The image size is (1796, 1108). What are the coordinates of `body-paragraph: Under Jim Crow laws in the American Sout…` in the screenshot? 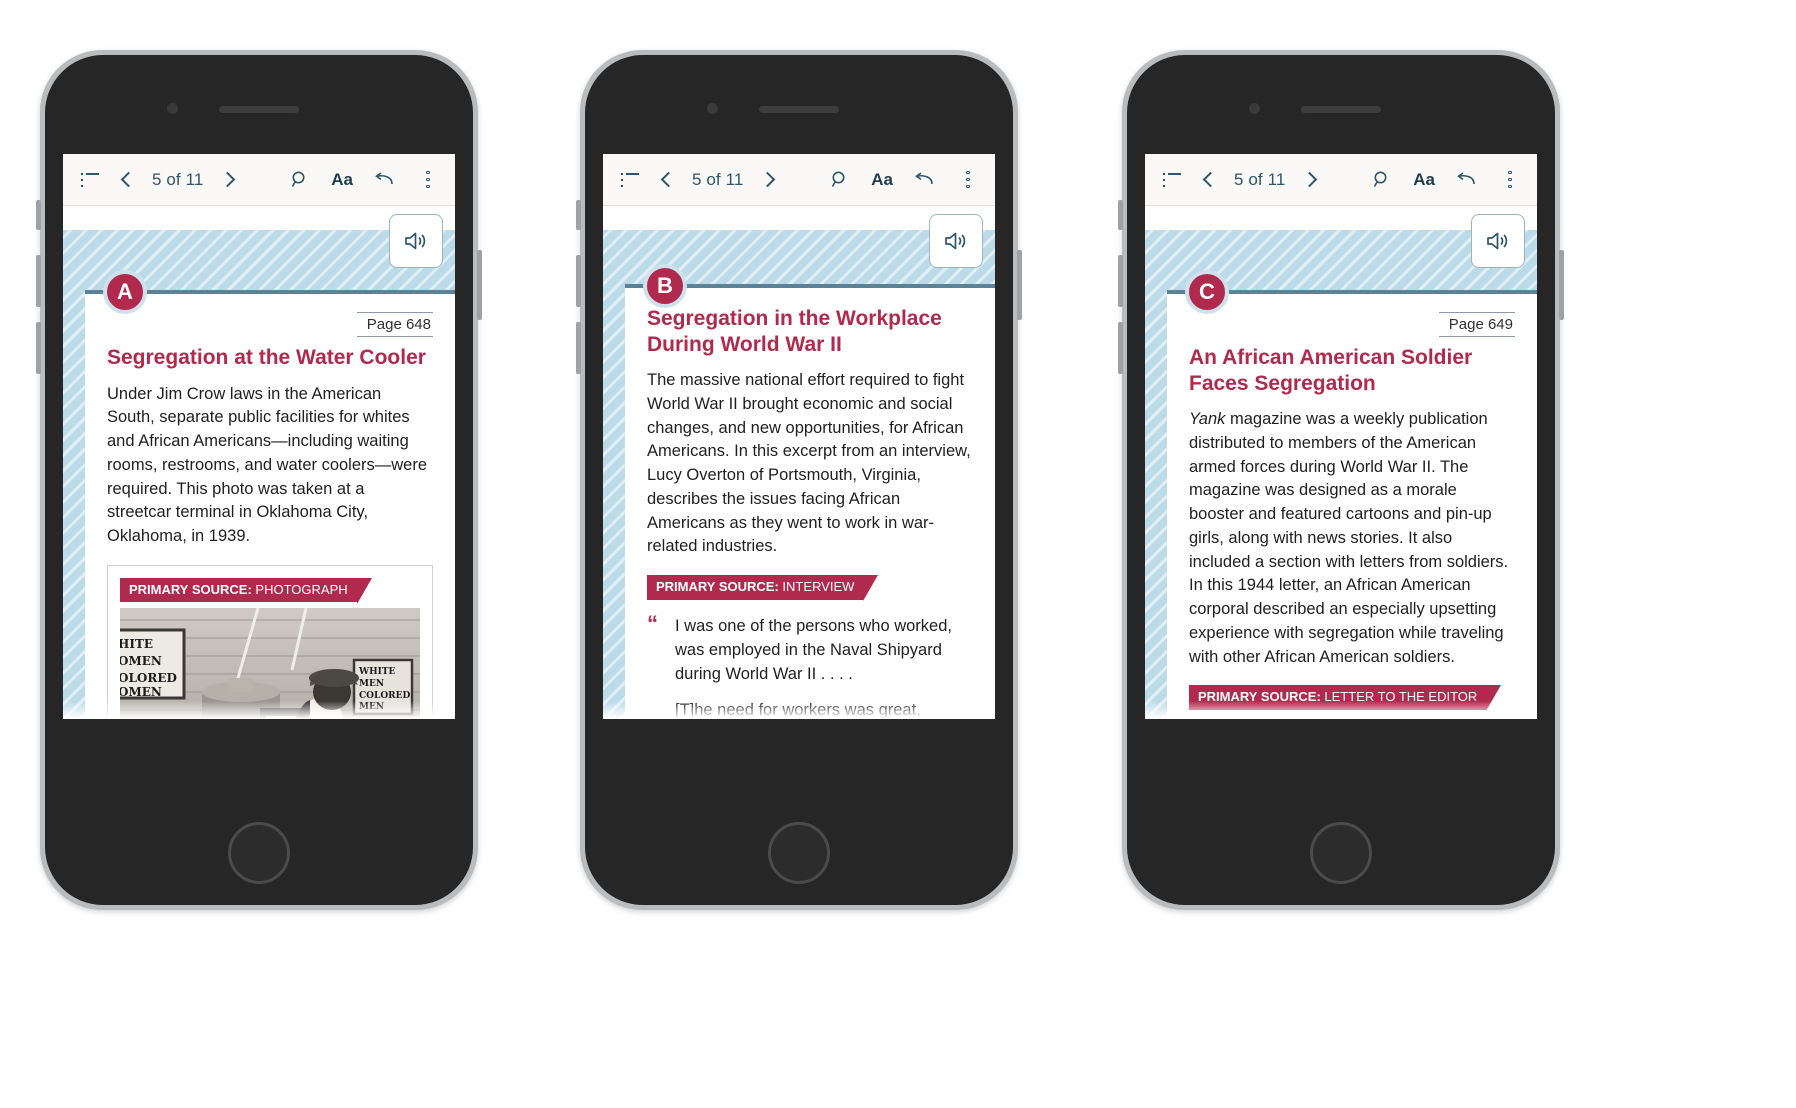 It's located at (267, 465).